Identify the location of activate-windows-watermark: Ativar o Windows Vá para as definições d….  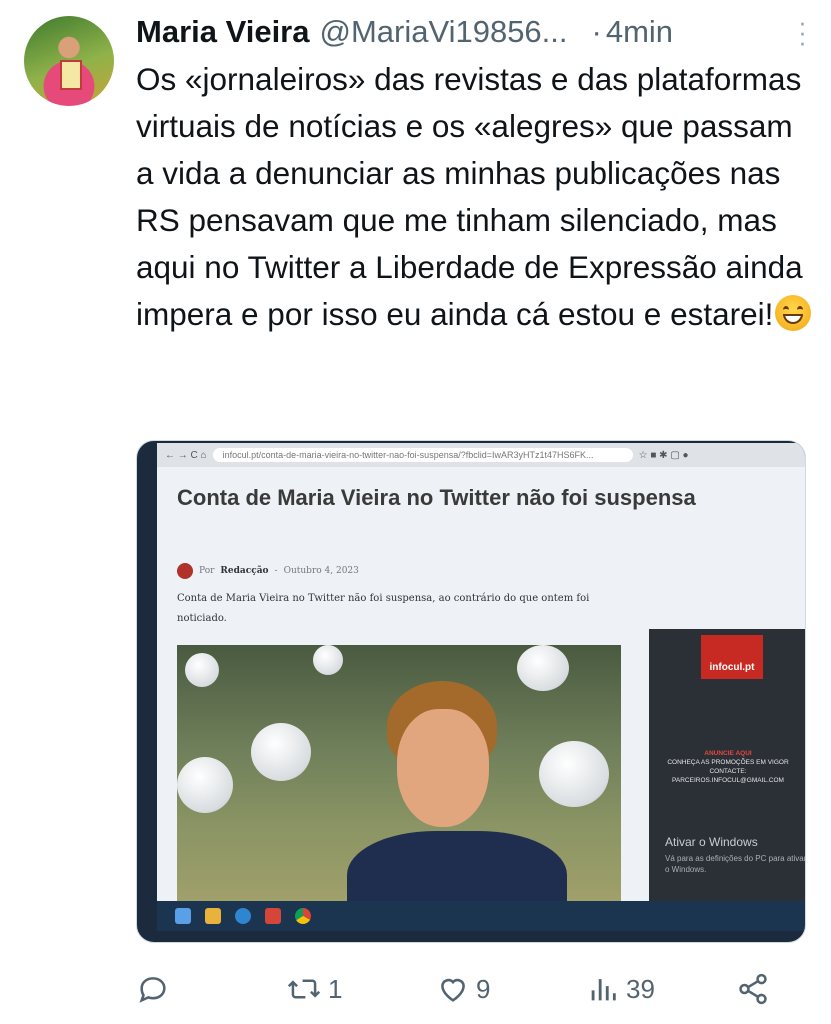
(735, 854).